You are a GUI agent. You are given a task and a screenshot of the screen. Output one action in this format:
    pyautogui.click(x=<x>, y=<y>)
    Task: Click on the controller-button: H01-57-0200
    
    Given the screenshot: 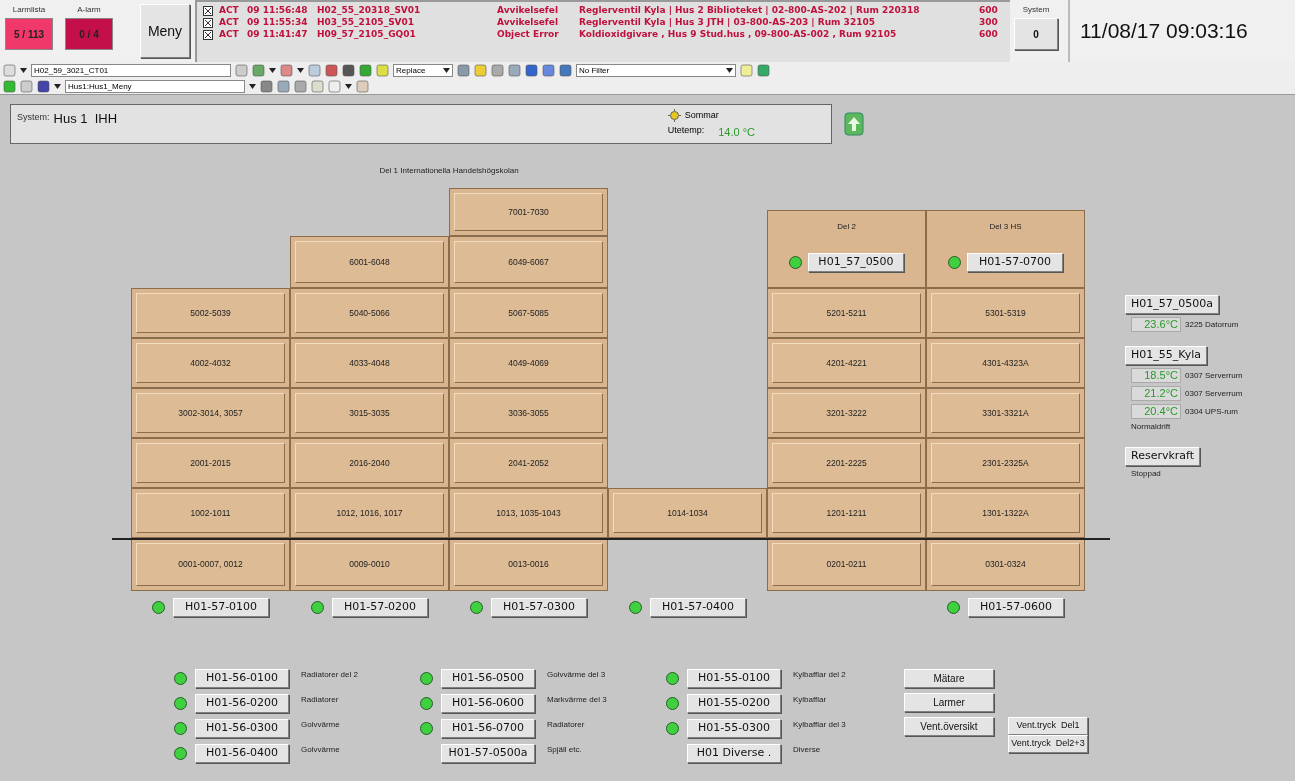 What is the action you would take?
    pyautogui.click(x=380, y=607)
    